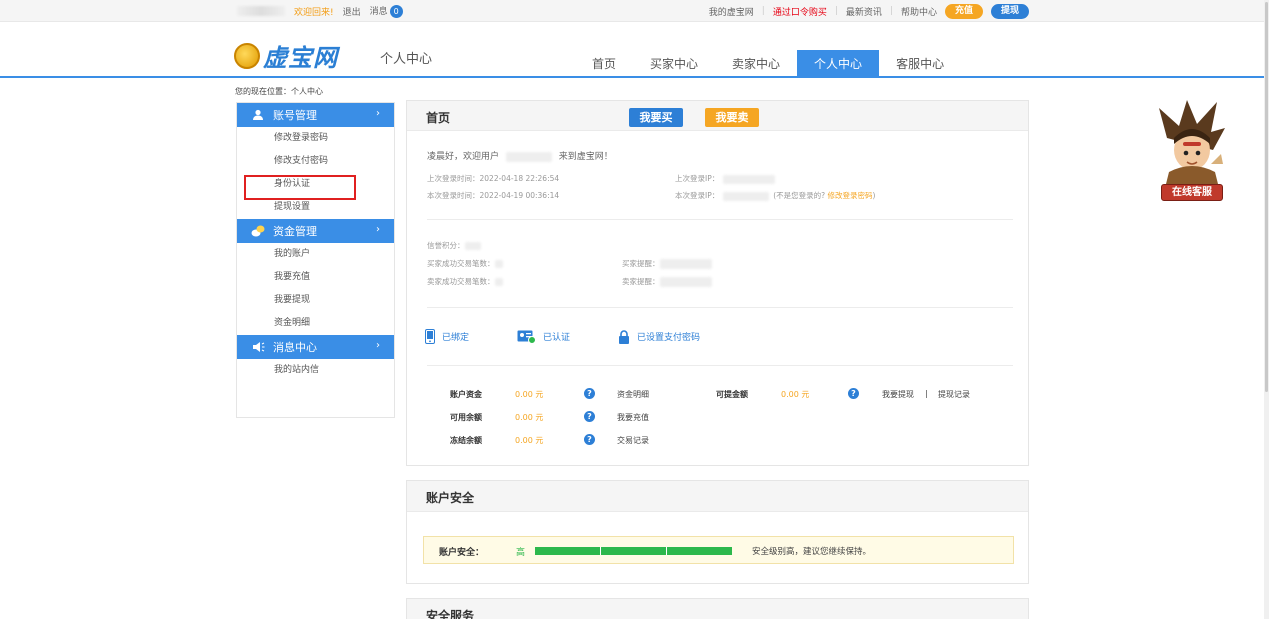  What do you see at coordinates (466, 394) in the screenshot?
I see `account-funds-label: 账户资金` at bounding box center [466, 394].